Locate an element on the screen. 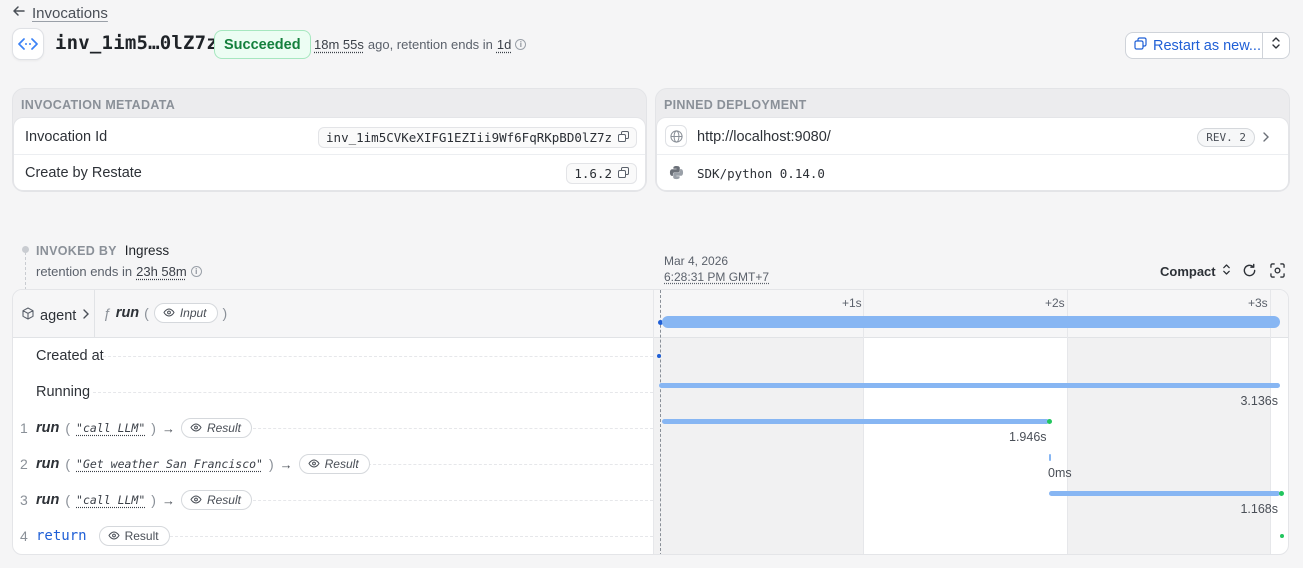 The image size is (1303, 568). retention-value: 23h 58m is located at coordinates (161, 271).